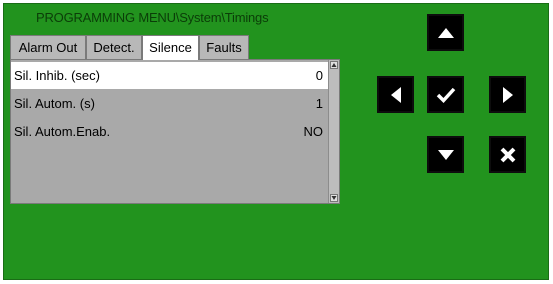 This screenshot has height=284, width=553. I want to click on list-item-value: 1, so click(319, 103).